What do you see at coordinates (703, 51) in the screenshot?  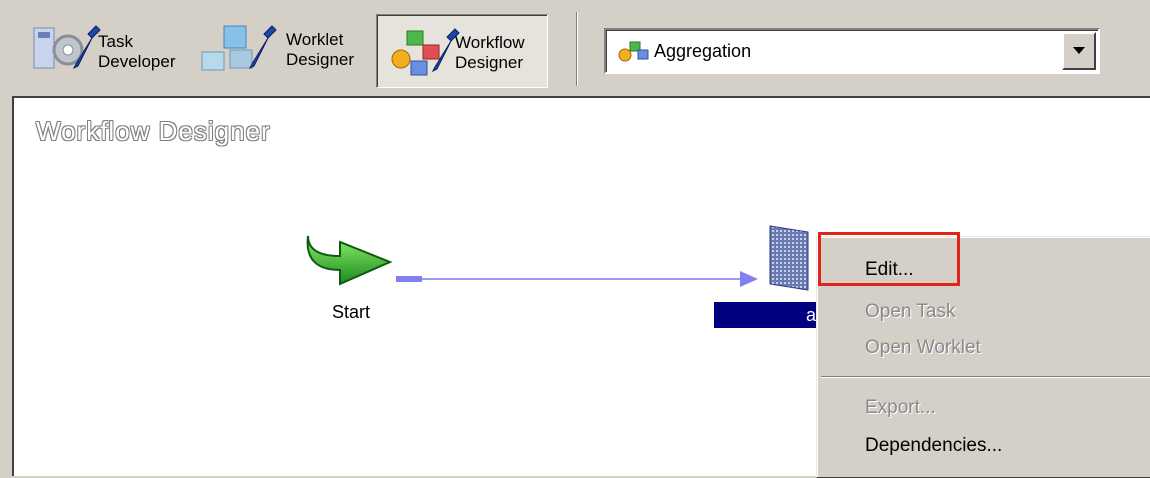 I see `workflow-select-value: Aggregation` at bounding box center [703, 51].